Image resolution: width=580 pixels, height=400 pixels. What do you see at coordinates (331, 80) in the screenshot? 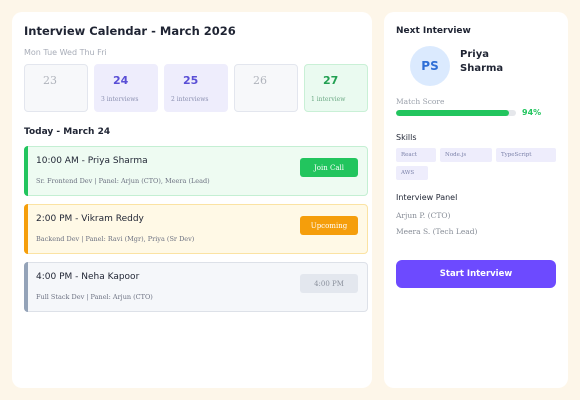
I see `day-number: 27` at bounding box center [331, 80].